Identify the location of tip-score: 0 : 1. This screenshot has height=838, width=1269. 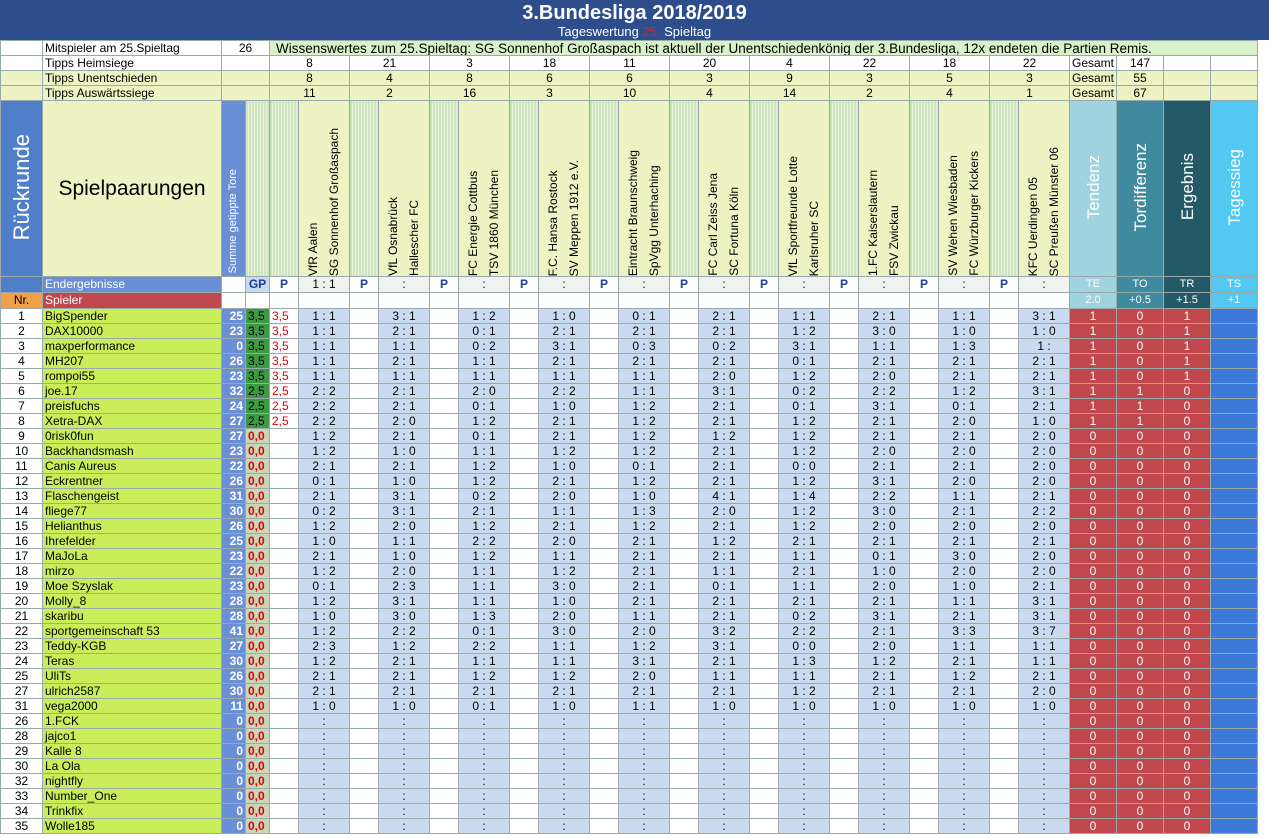
(324, 481).